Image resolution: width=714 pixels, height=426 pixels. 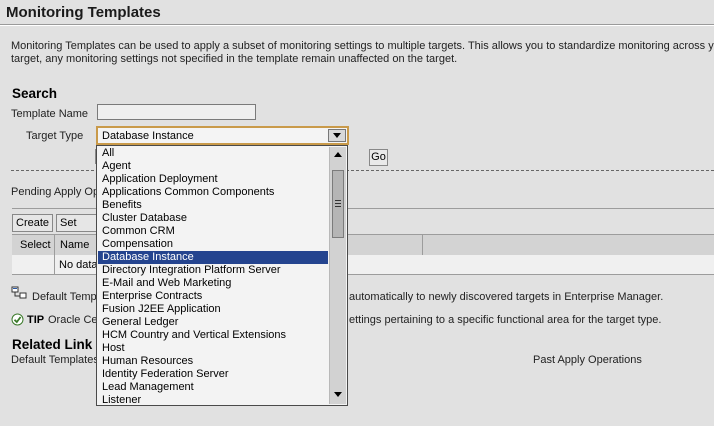 I want to click on template-icon, so click(x=19, y=292).